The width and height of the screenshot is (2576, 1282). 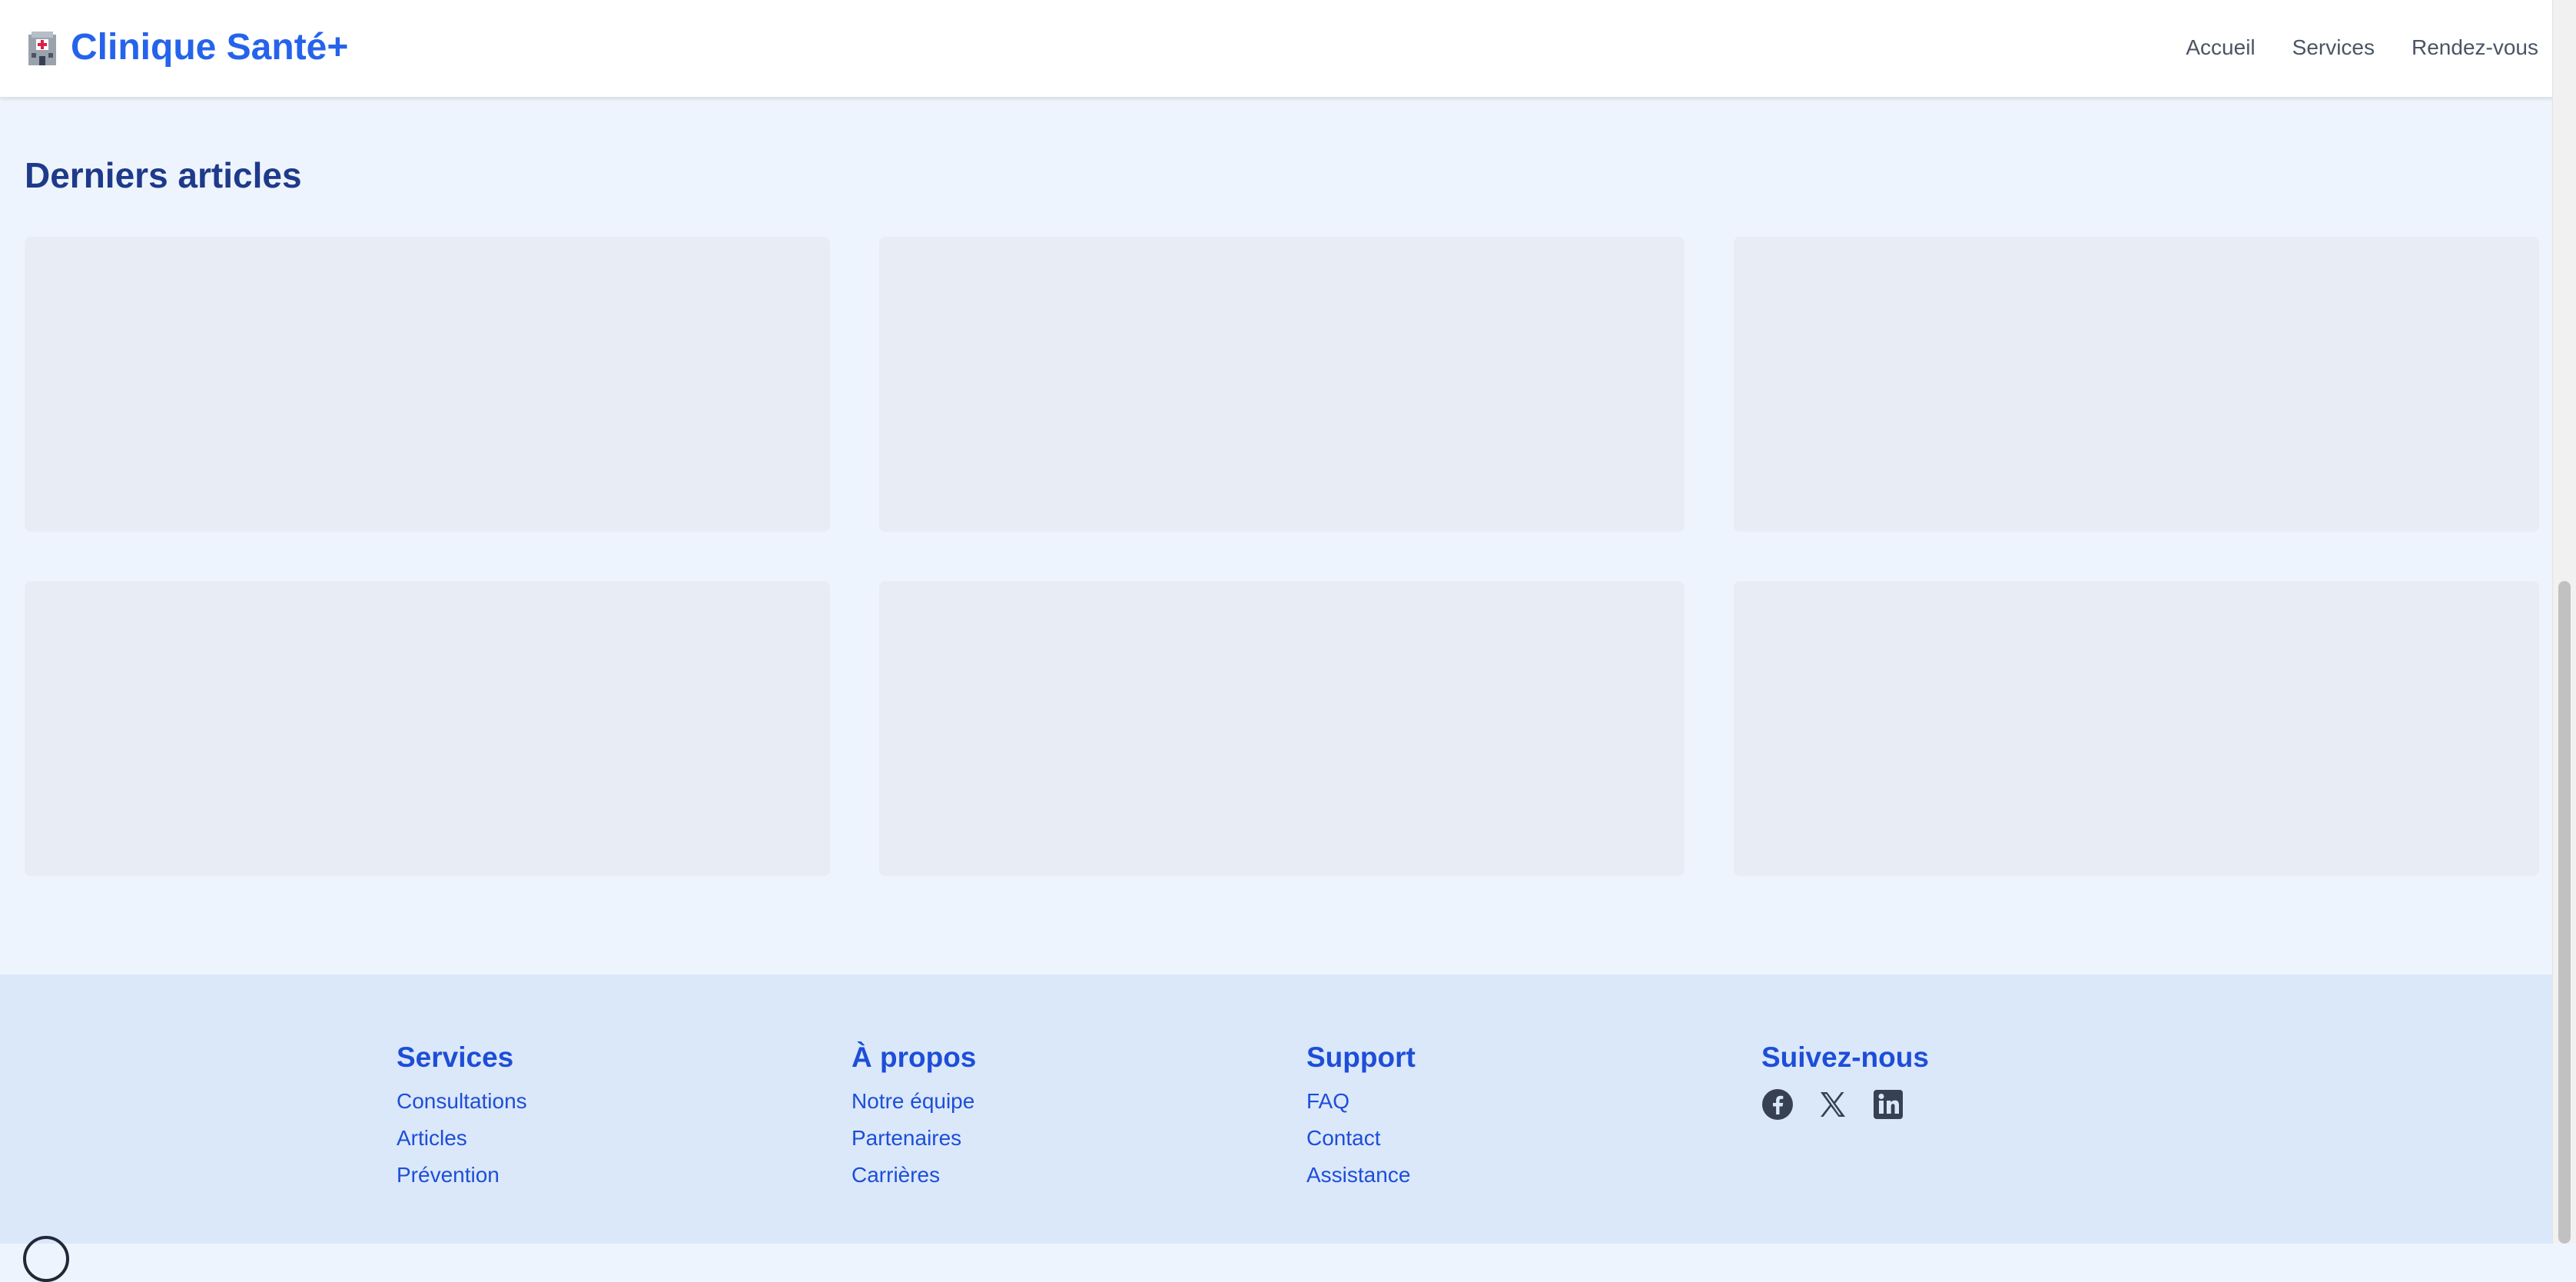 What do you see at coordinates (1361, 1118) in the screenshot?
I see `footer-column-support: Support FAQ Contact Assistance` at bounding box center [1361, 1118].